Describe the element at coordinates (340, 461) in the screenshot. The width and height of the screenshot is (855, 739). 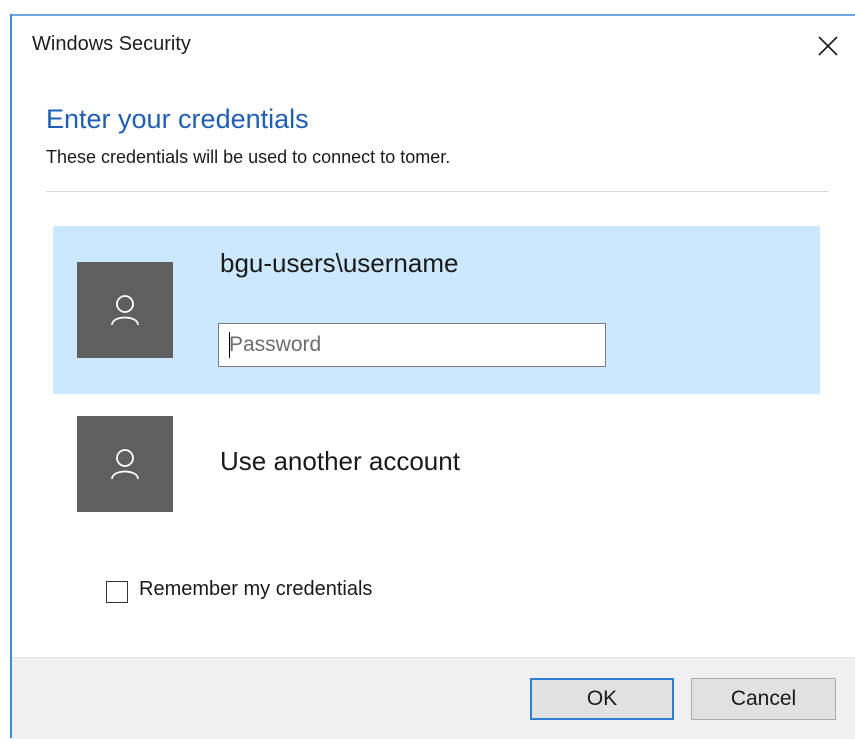
I see `use-another-account-label: Use another account` at that location.